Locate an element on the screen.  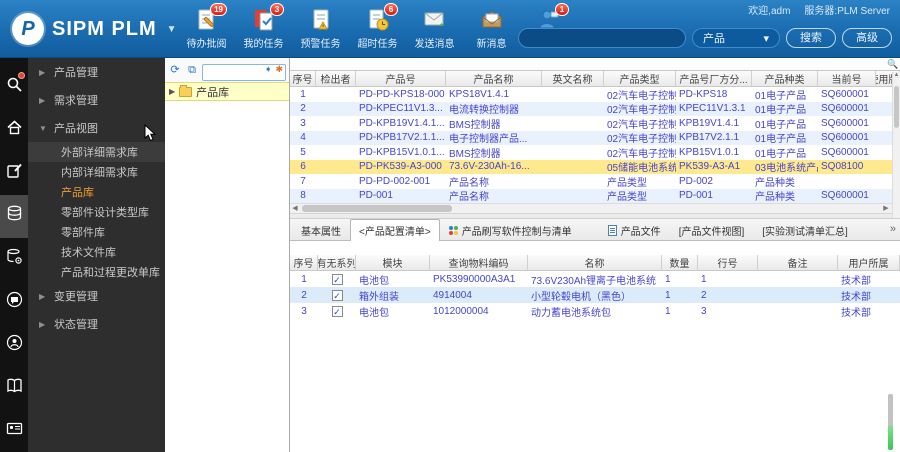
tree-search-go-icon: ➧ is located at coordinates (268, 69).